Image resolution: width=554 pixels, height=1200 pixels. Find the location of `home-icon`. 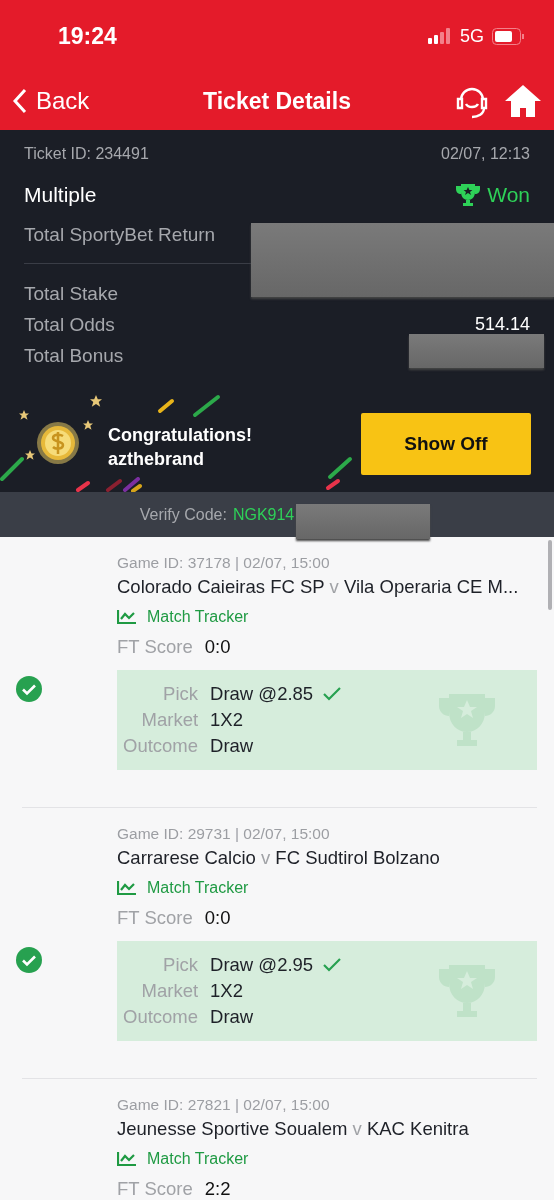

home-icon is located at coordinates (523, 101).